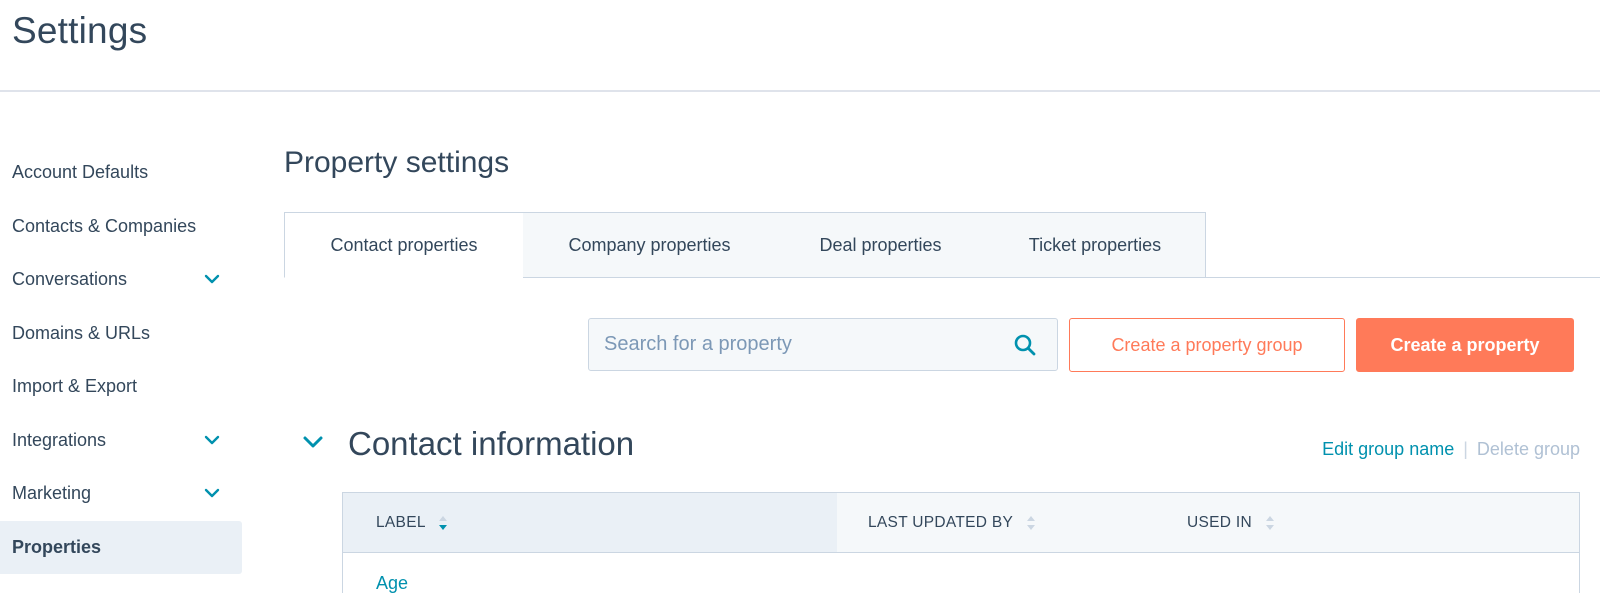 This screenshot has width=1600, height=594. I want to click on tab-label: Contact properties, so click(404, 245).